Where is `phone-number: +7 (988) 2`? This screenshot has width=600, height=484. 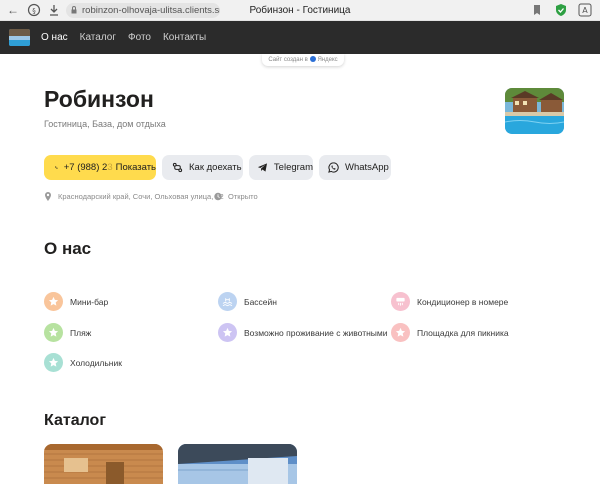 phone-number: +7 (988) 2 is located at coordinates (85, 167).